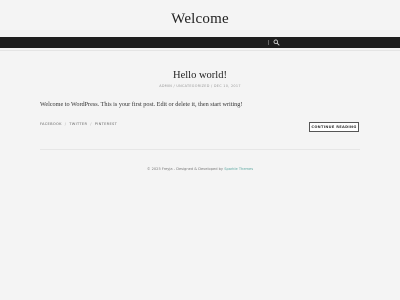 Image resolution: width=400 pixels, height=300 pixels. What do you see at coordinates (200, 75) in the screenshot?
I see `post-title: Hello world!` at bounding box center [200, 75].